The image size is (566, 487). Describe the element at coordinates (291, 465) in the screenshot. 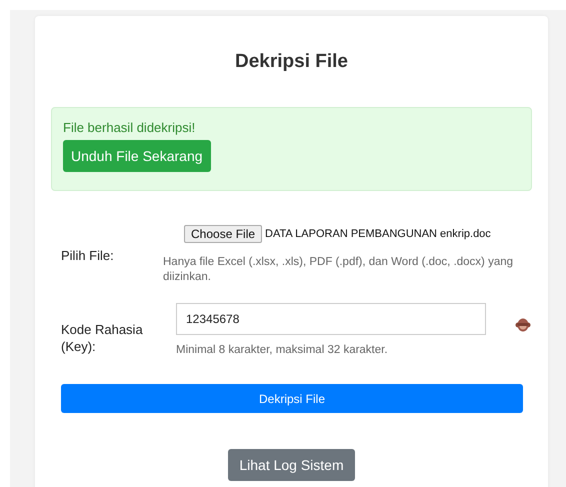

I see `log-button: Lihat Log Sistem` at that location.